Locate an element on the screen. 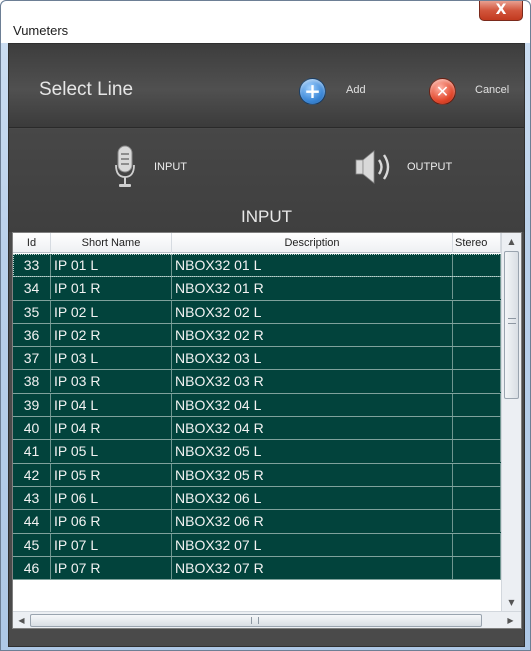 The height and width of the screenshot is (651, 531). cell-id: 33 is located at coordinates (32, 265).